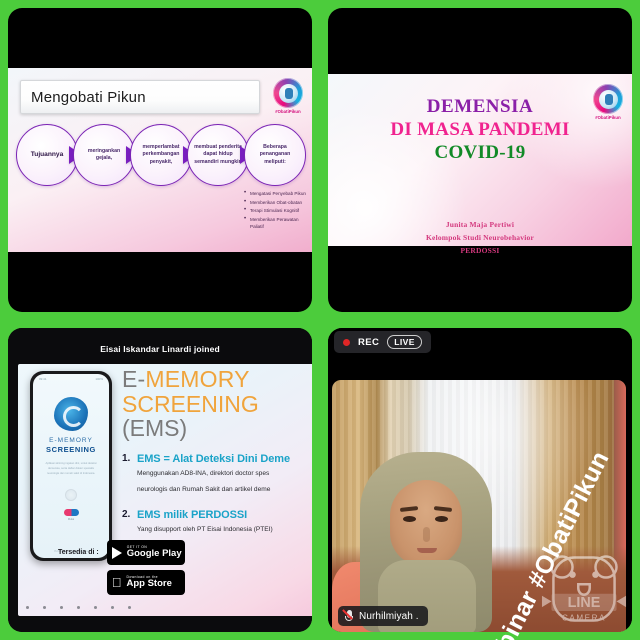 The width and height of the screenshot is (640, 640). What do you see at coordinates (134, 379) in the screenshot?
I see `ems-heading-prefix: E-` at bounding box center [134, 379].